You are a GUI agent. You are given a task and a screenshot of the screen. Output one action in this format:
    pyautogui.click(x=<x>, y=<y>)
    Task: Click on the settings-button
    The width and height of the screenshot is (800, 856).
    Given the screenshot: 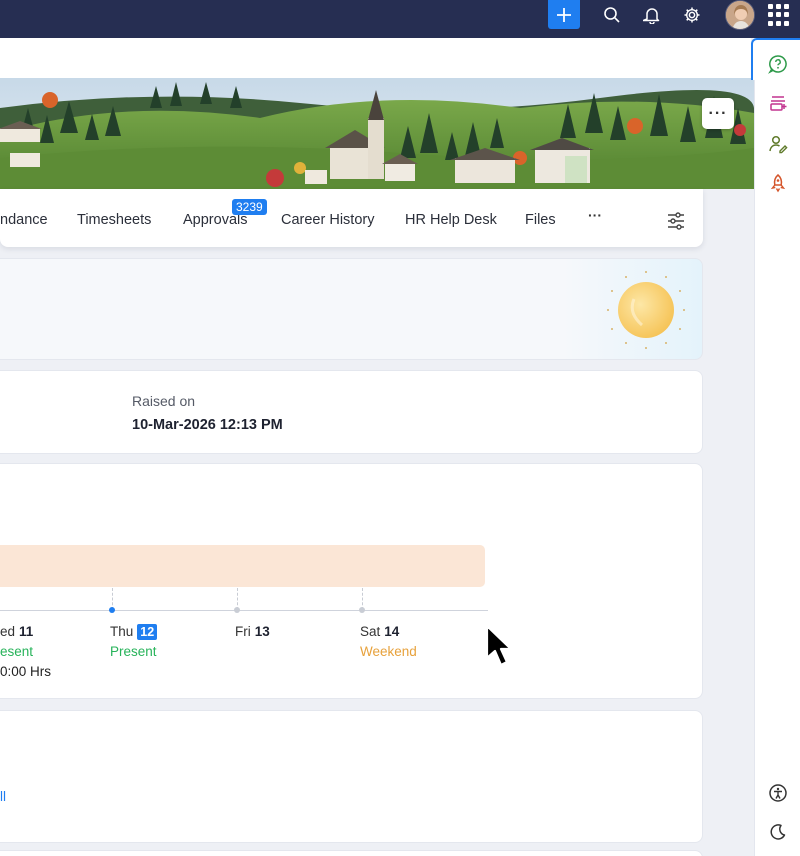 What is the action you would take?
    pyautogui.click(x=692, y=15)
    